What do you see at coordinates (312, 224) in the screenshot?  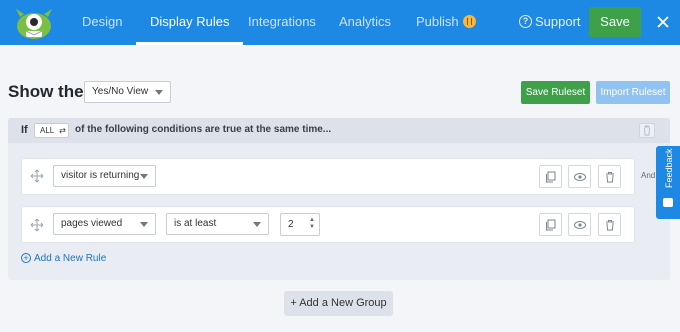 I see `stepper-arrows-icon: ▲ ▼` at bounding box center [312, 224].